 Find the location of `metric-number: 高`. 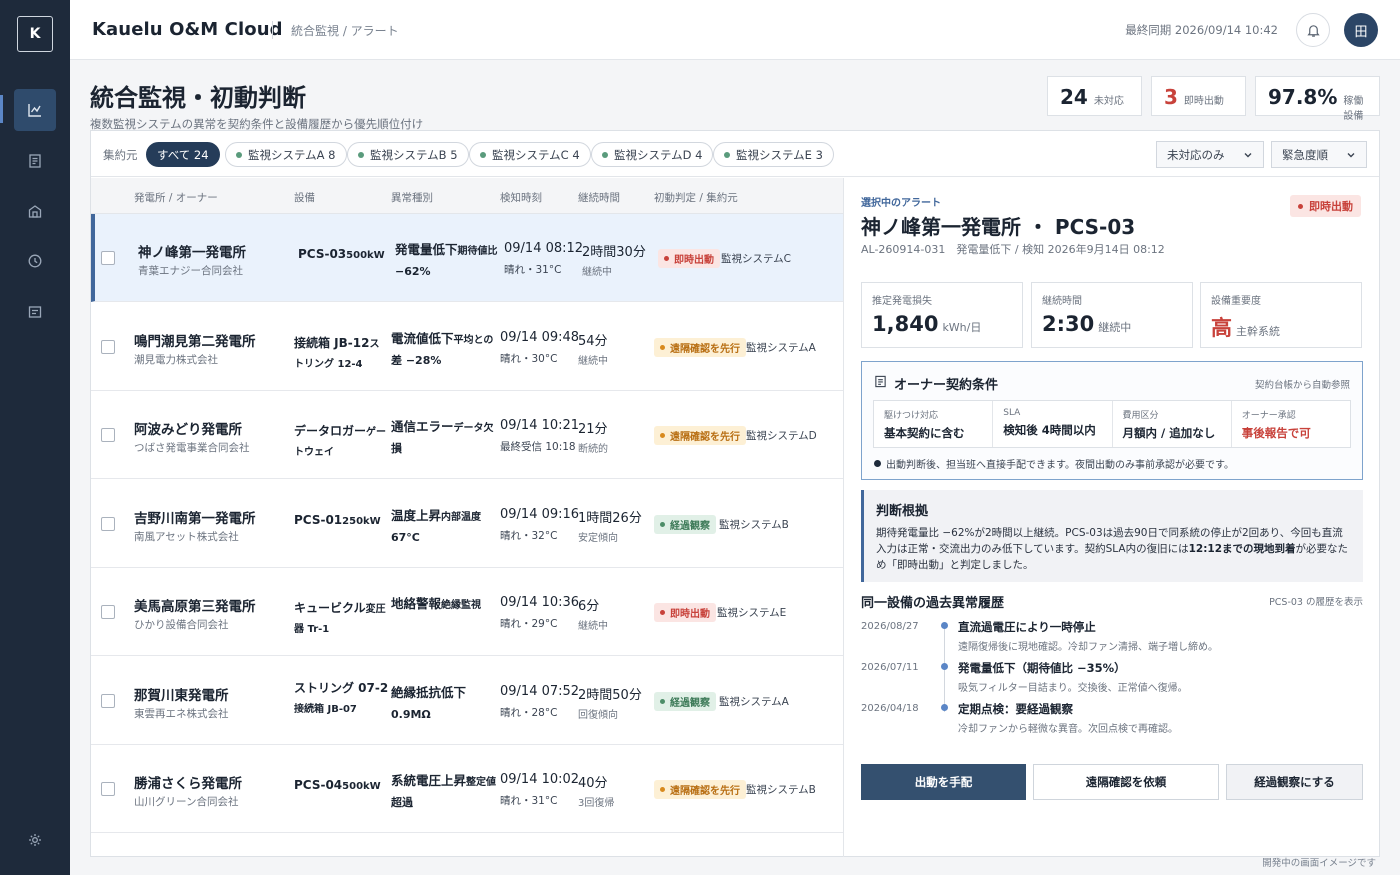

metric-number: 高 is located at coordinates (1221, 328).